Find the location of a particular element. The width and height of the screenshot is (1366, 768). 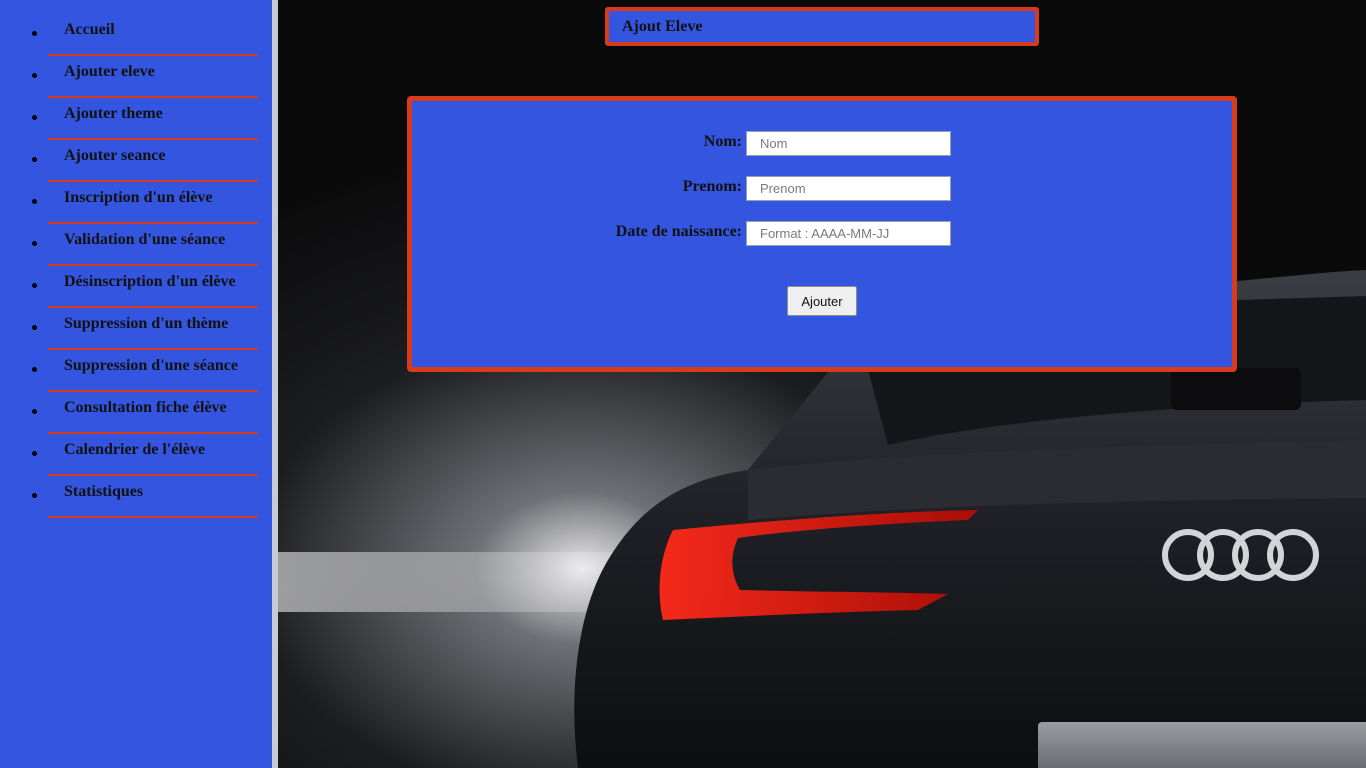

nom-label: Nom: is located at coordinates (722, 141).